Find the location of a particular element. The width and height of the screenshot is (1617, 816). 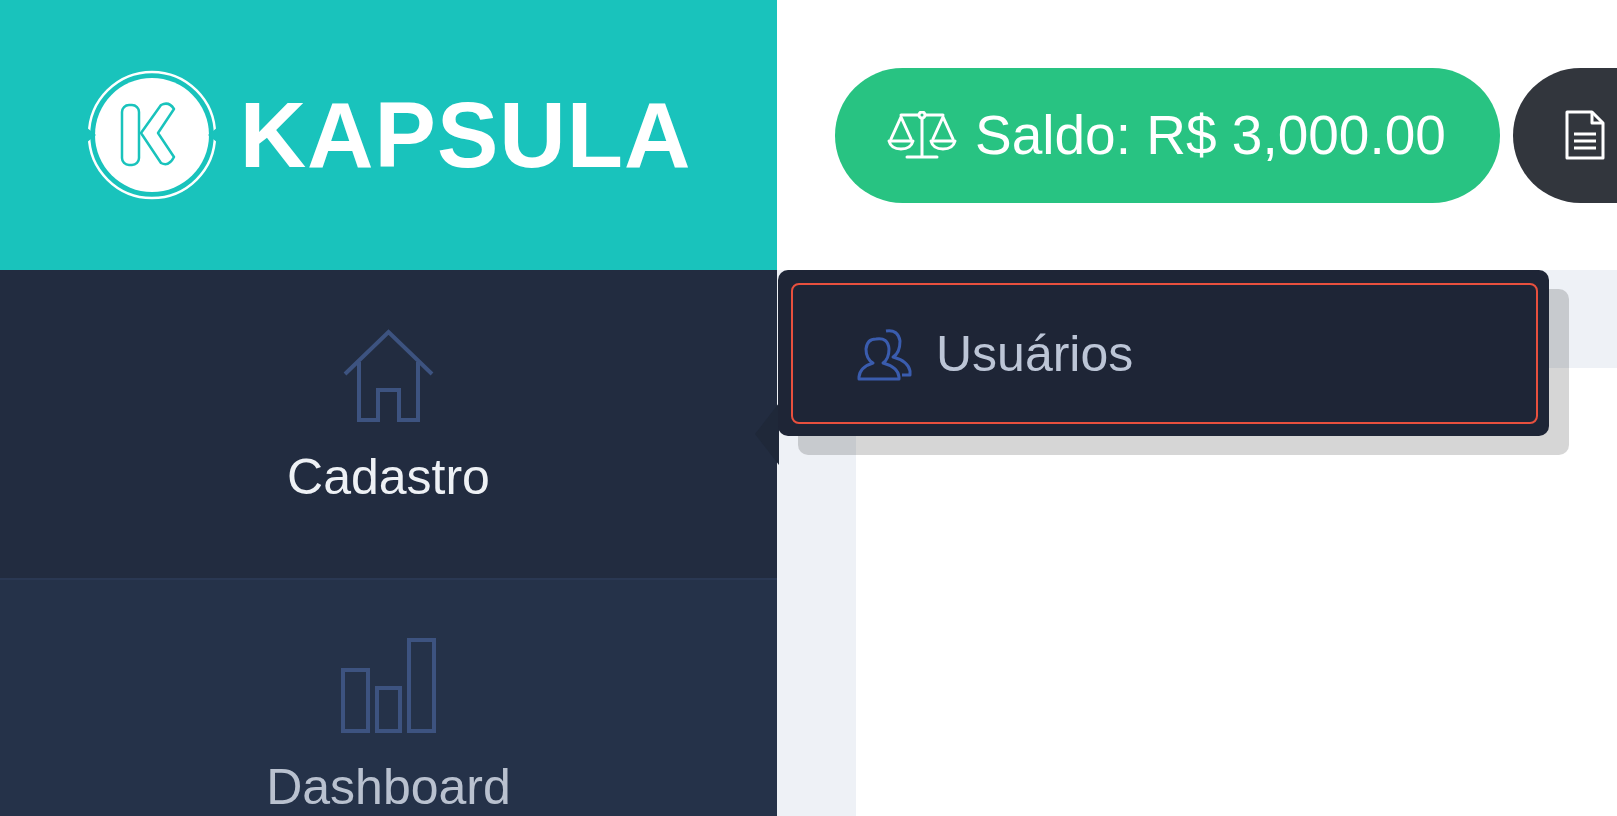

bar-chart-icon is located at coordinates (388, 685).